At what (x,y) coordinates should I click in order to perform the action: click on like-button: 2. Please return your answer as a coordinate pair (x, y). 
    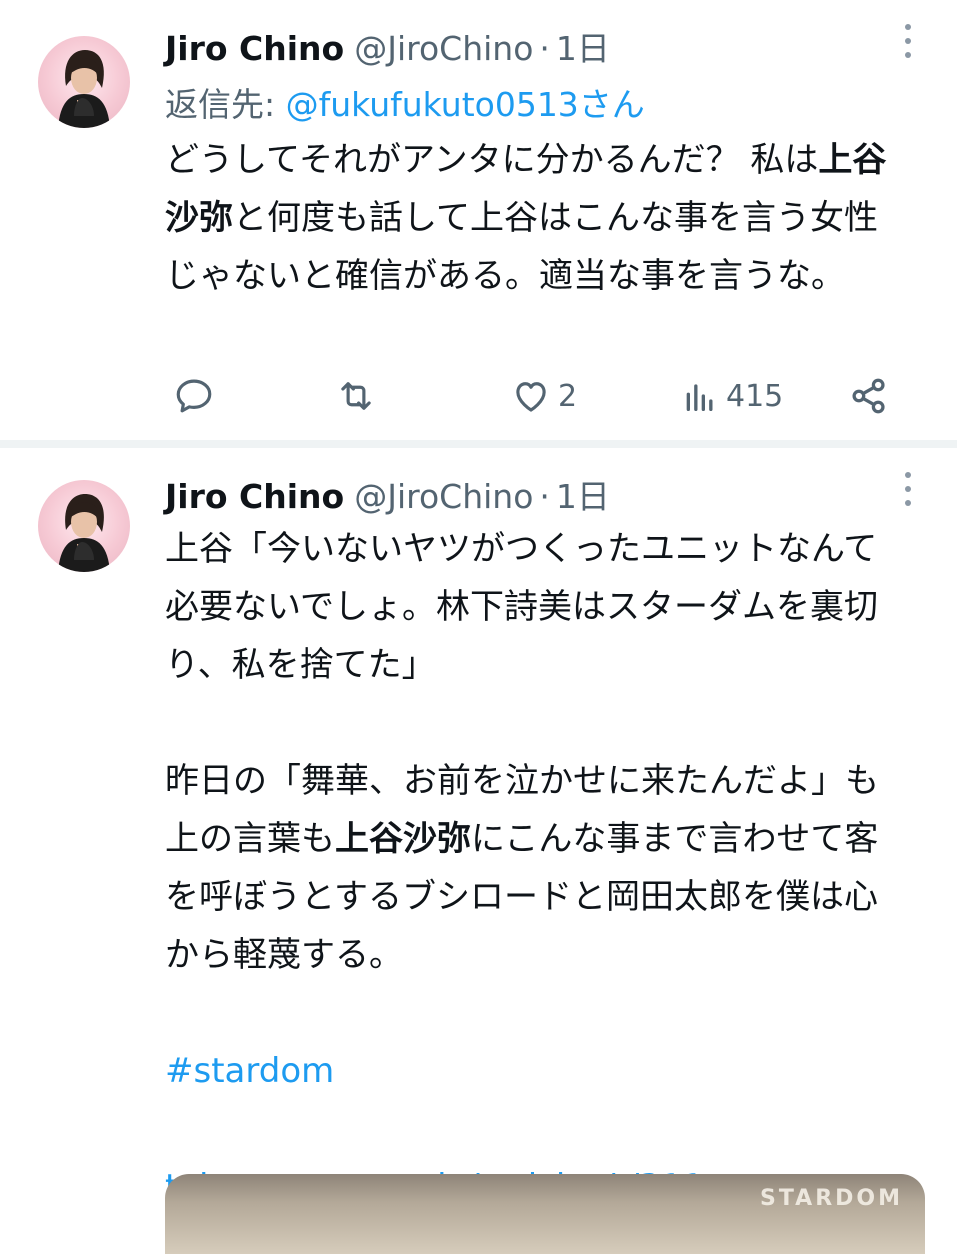
    Looking at the image, I should click on (543, 396).